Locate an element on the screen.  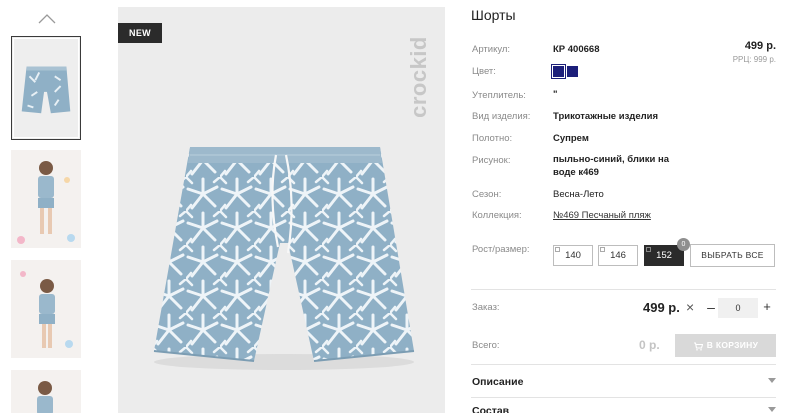
product-type-value: Трикотажные изделия is located at coordinates (606, 116).